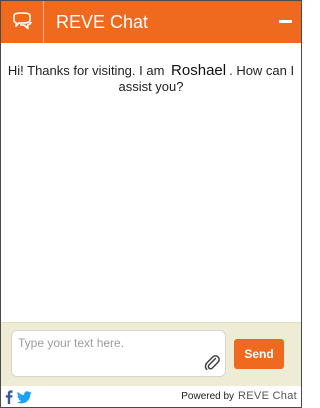 This screenshot has height=408, width=320. What do you see at coordinates (24, 397) in the screenshot?
I see `twitter-icon` at bounding box center [24, 397].